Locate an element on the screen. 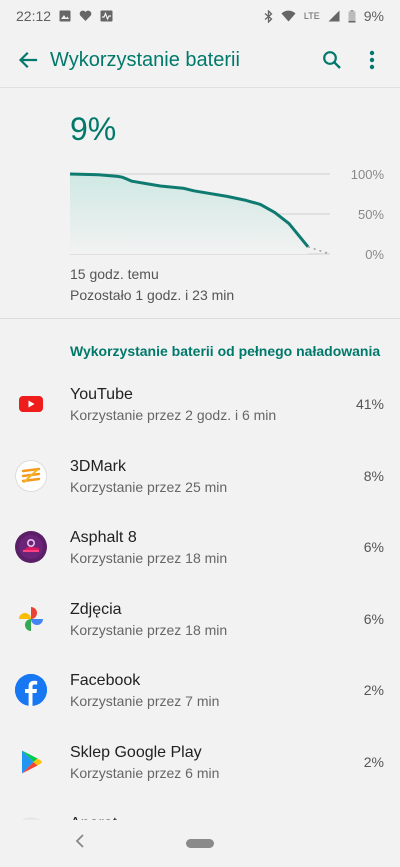 The width and height of the screenshot is (400, 867). status-bar: 22:12 LTE 9% is located at coordinates (200, 16).